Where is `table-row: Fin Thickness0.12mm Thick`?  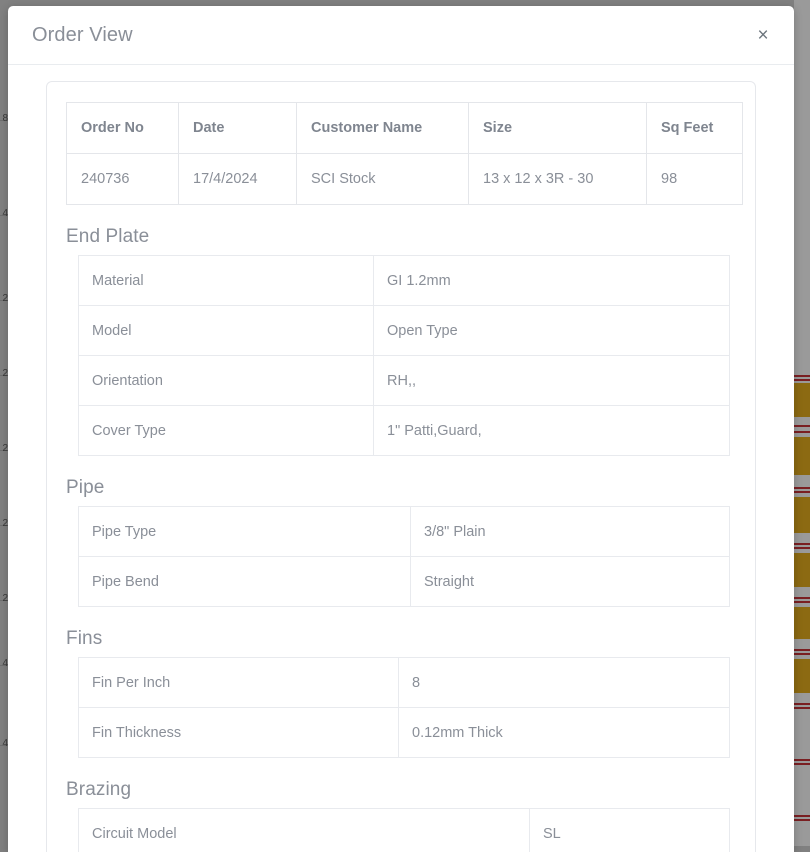
table-row: Fin Thickness0.12mm Thick is located at coordinates (404, 733).